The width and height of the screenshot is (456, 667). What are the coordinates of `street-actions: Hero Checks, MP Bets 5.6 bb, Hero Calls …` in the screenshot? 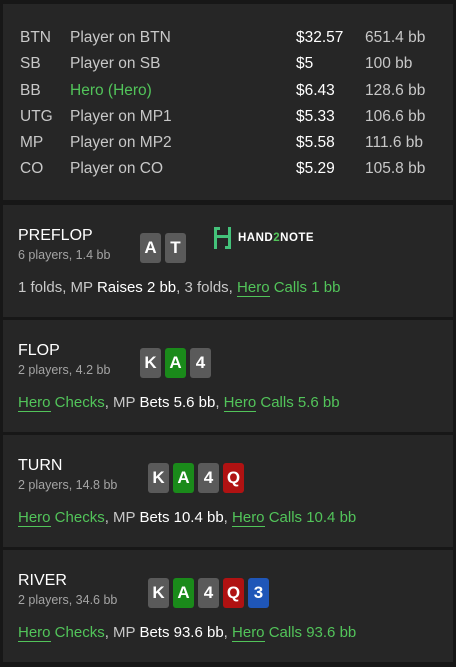 It's located at (179, 403).